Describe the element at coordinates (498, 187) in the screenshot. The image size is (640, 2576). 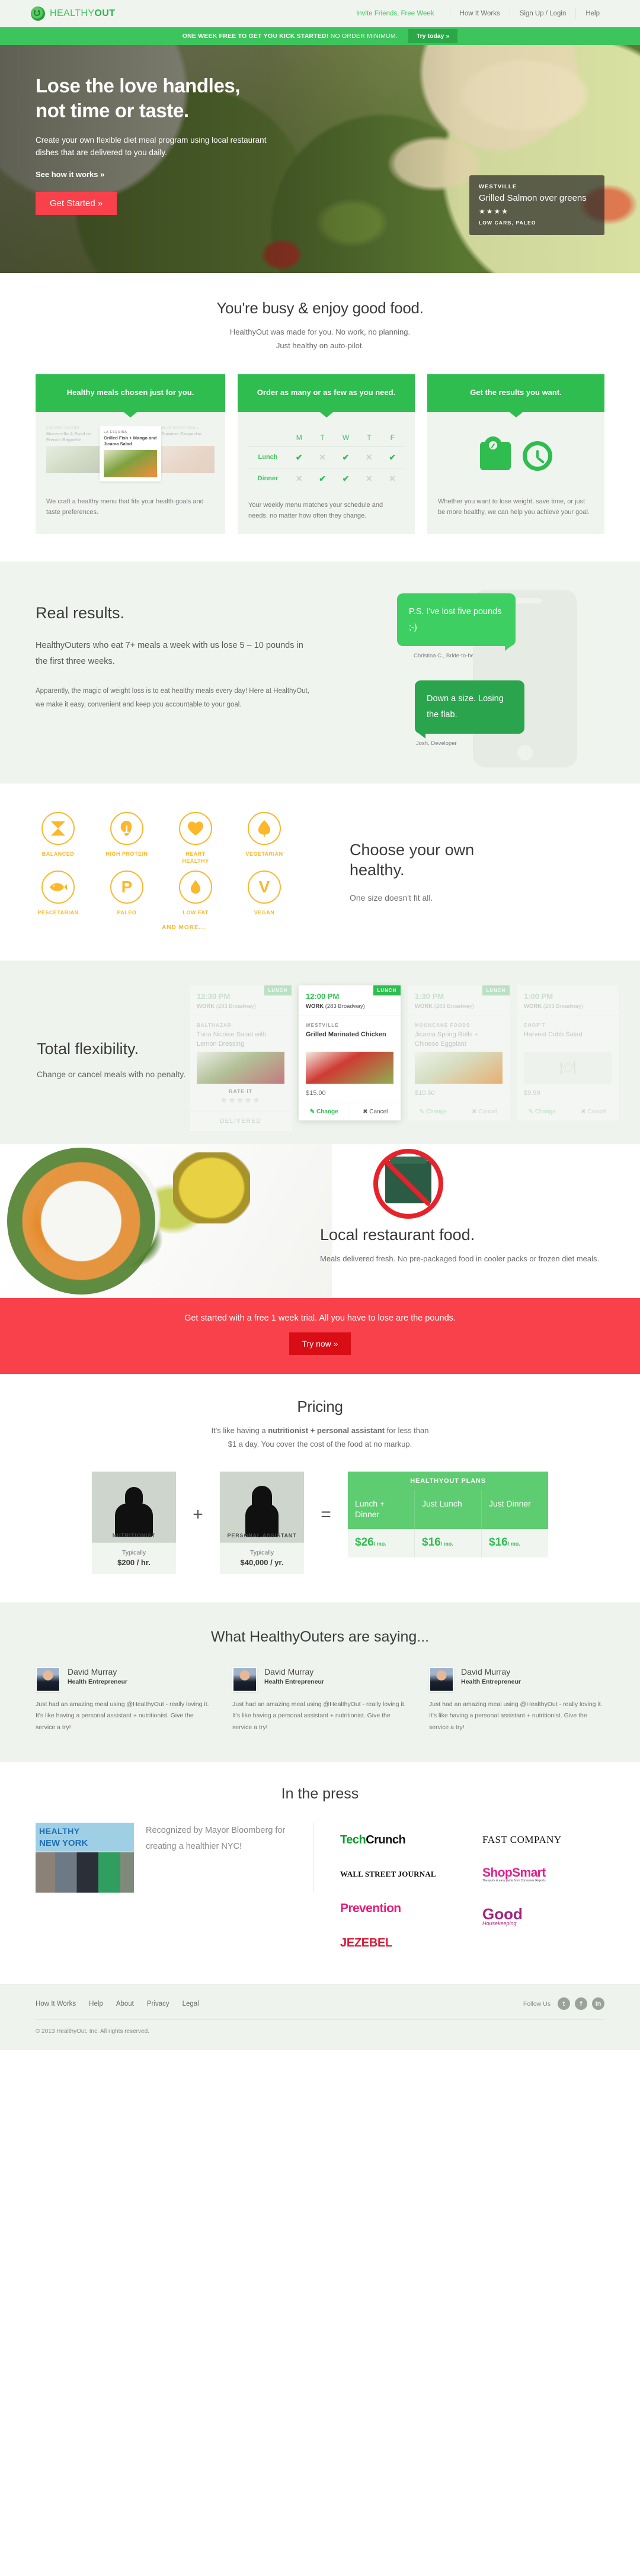
I see `meal-badge-restaurant: WESTVILLE` at that location.